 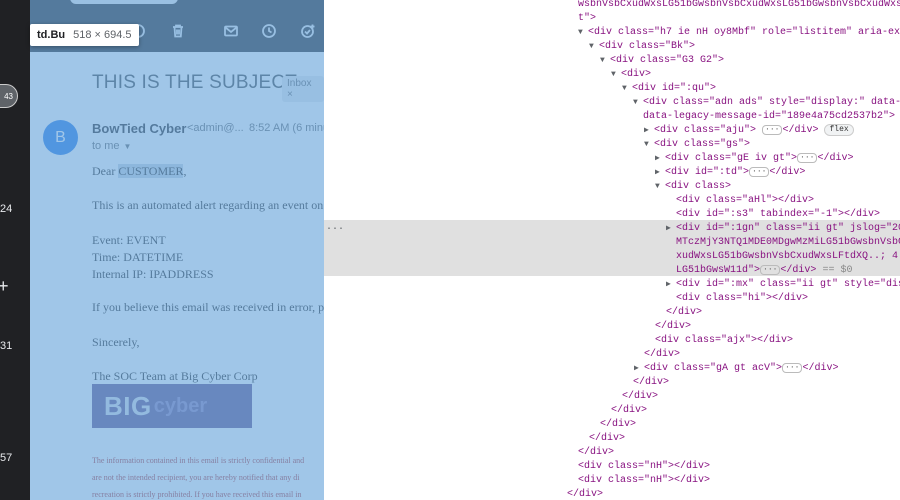 I want to click on mark-unread-icon, so click(x=231, y=31).